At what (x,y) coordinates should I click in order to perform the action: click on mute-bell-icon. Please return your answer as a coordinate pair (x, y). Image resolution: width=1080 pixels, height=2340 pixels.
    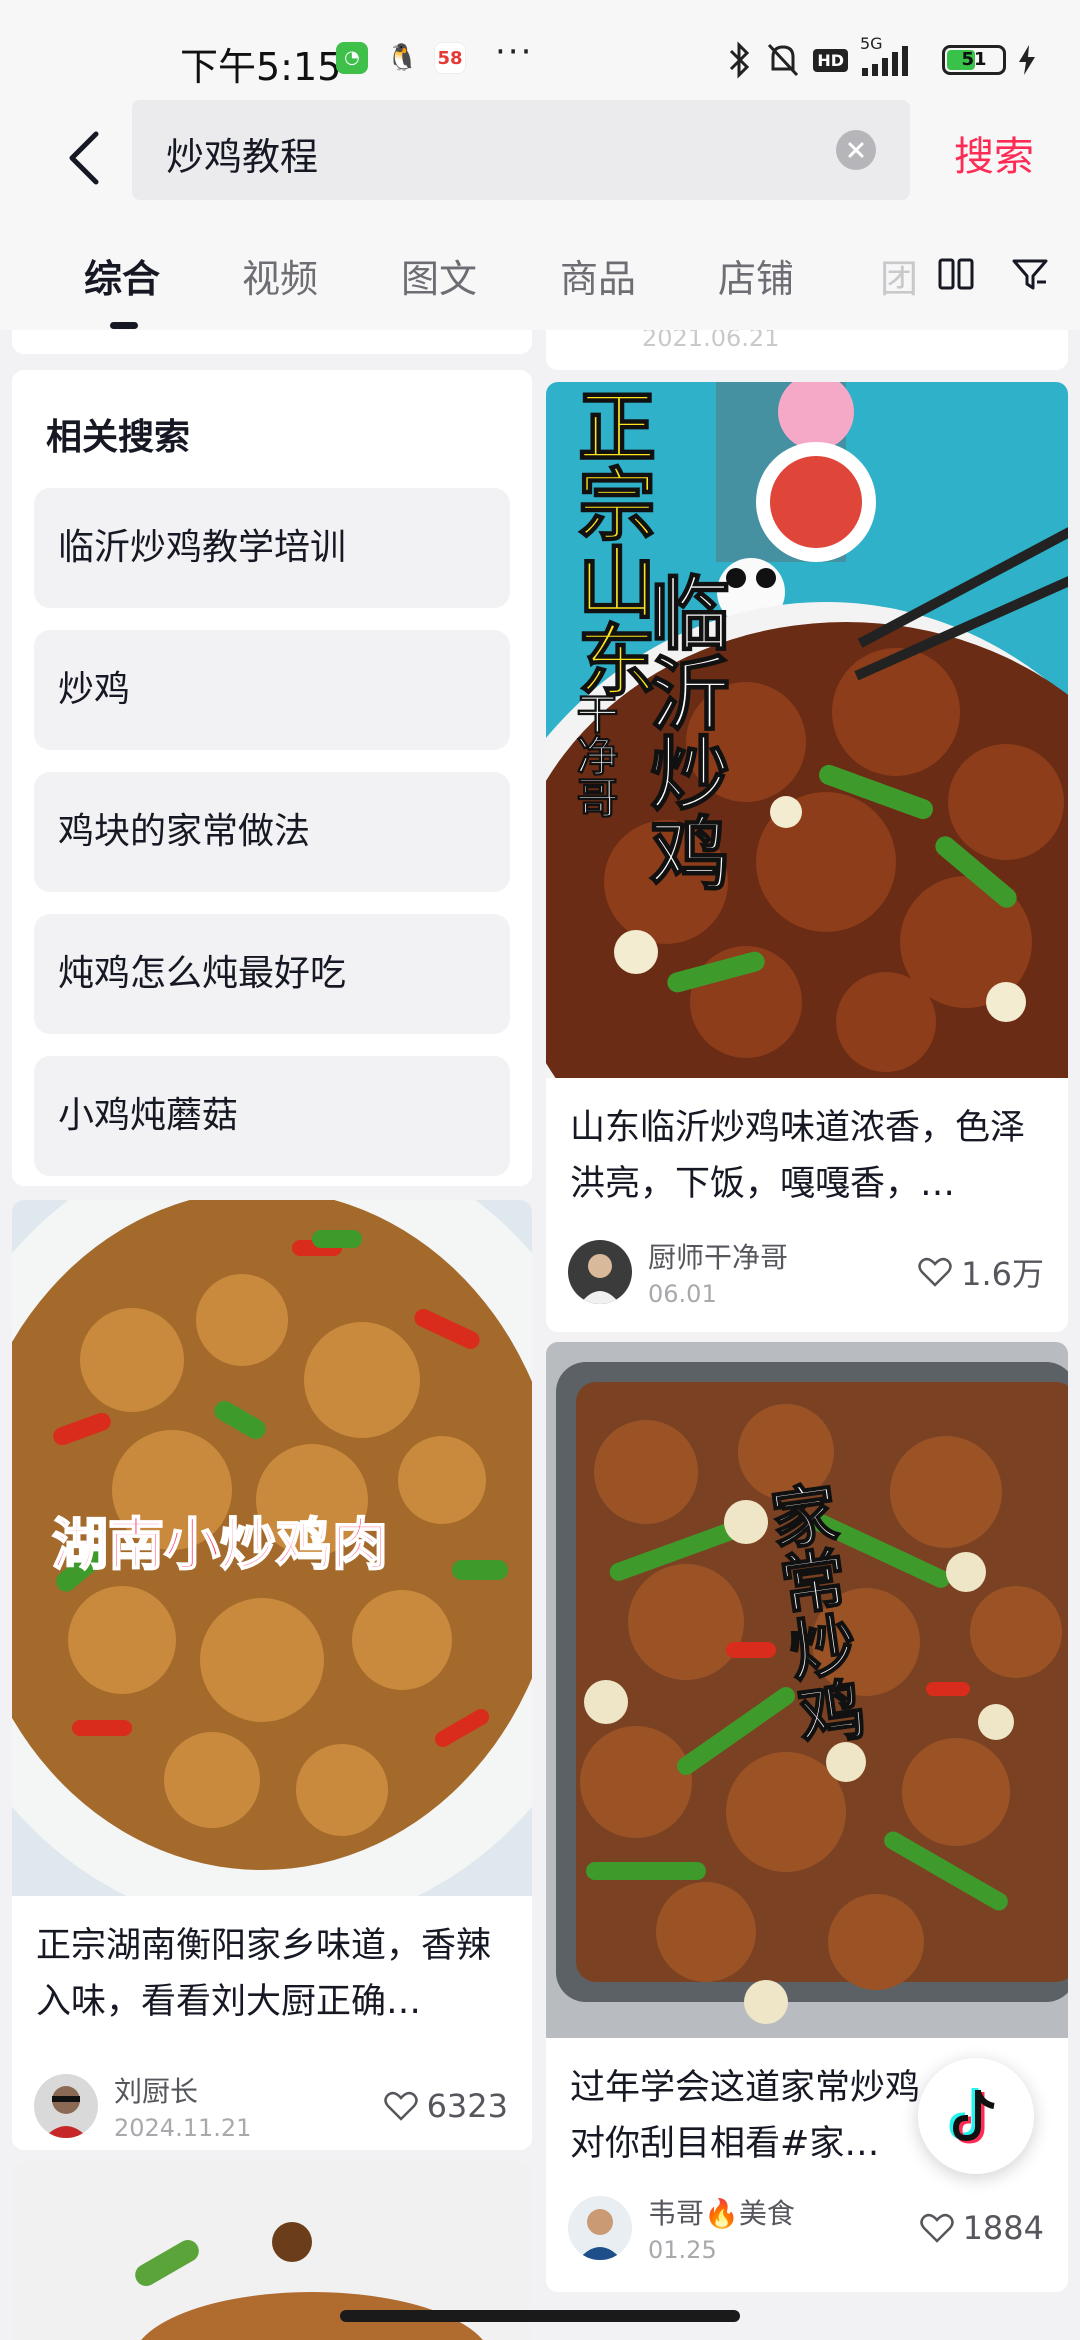
    Looking at the image, I should click on (783, 60).